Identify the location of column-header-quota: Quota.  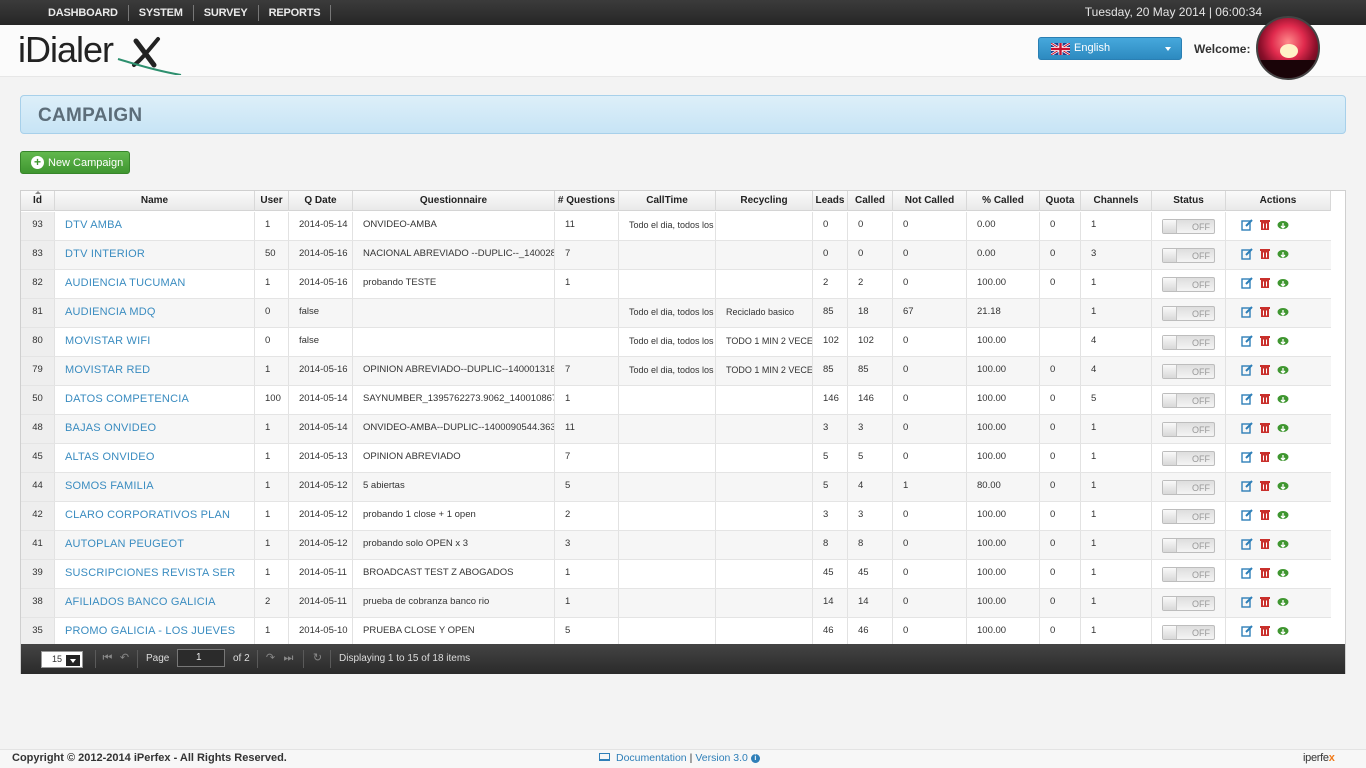
(1060, 201).